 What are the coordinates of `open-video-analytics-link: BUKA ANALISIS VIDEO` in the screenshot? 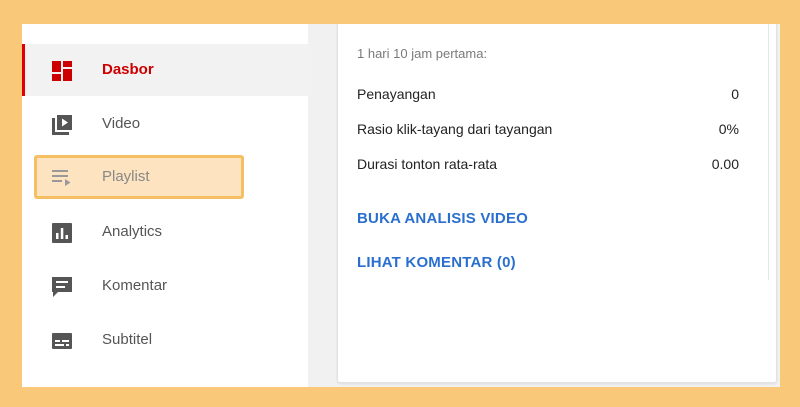 It's located at (442, 218).